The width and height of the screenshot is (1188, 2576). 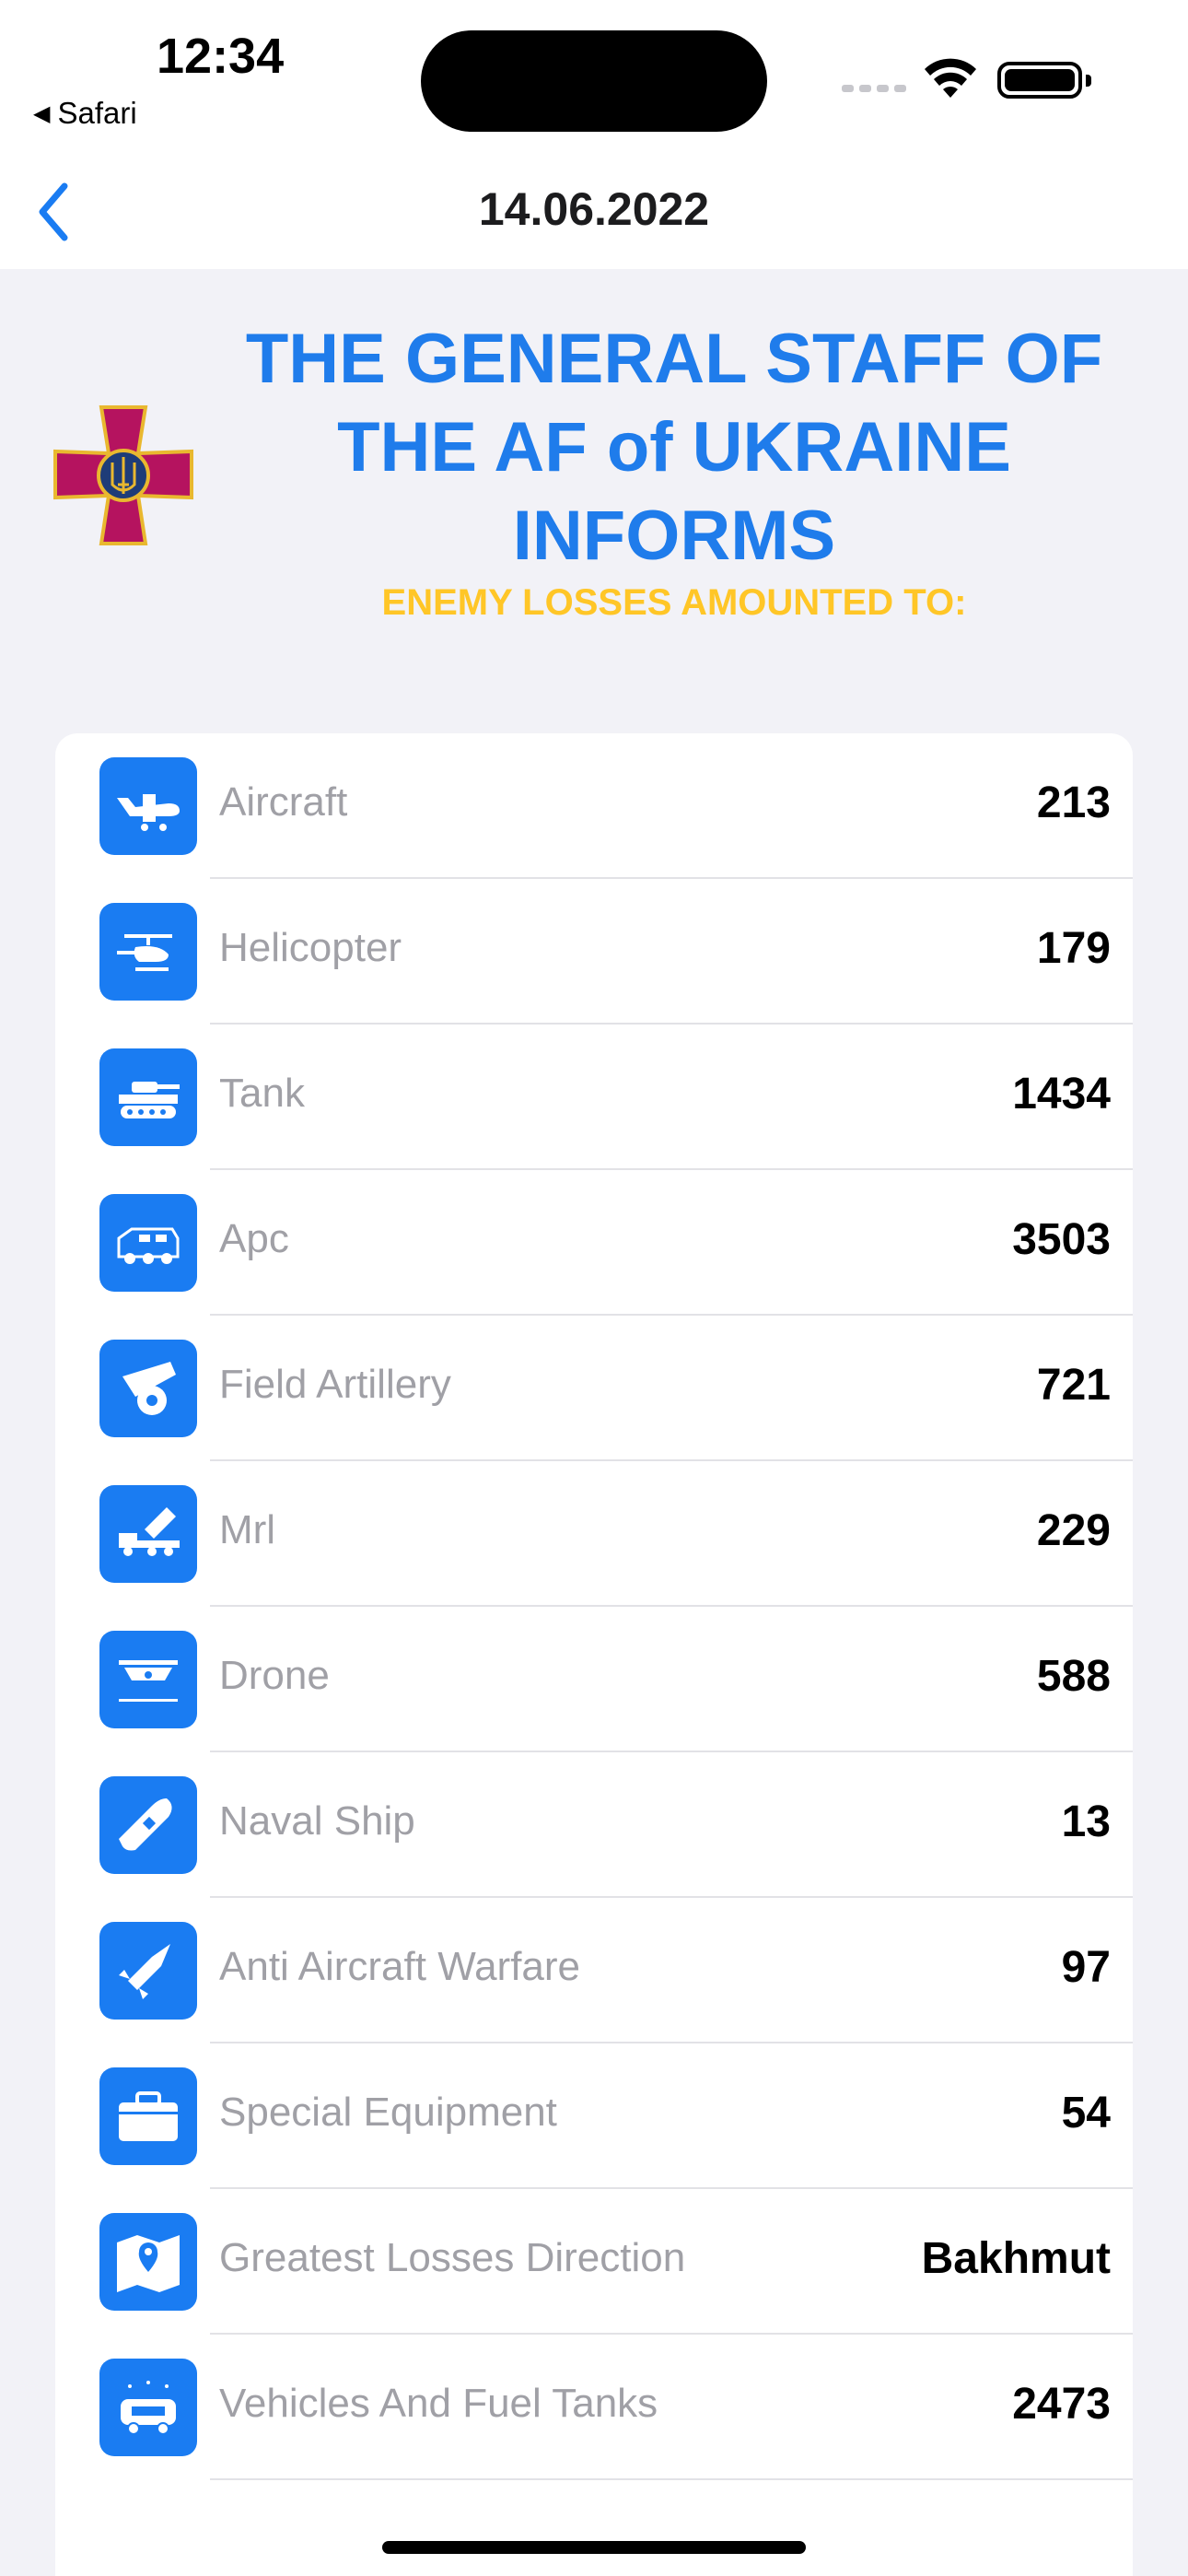 I want to click on tank-icon, so click(x=148, y=1097).